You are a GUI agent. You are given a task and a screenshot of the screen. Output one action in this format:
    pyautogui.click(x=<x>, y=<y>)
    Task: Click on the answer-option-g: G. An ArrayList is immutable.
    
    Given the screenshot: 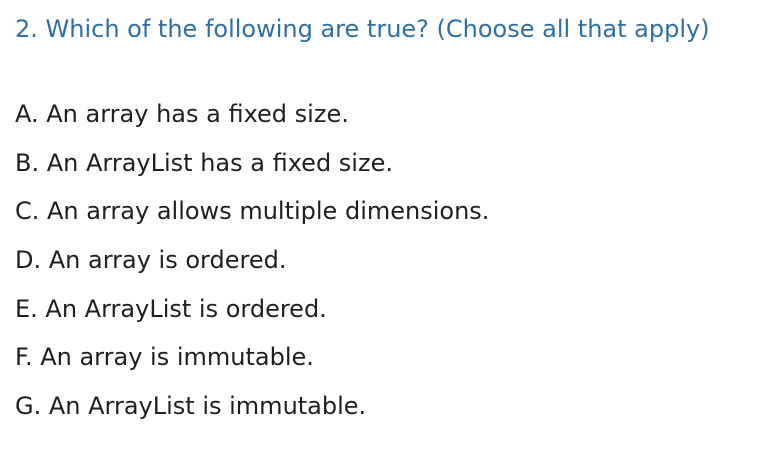 What is the action you would take?
    pyautogui.click(x=191, y=406)
    